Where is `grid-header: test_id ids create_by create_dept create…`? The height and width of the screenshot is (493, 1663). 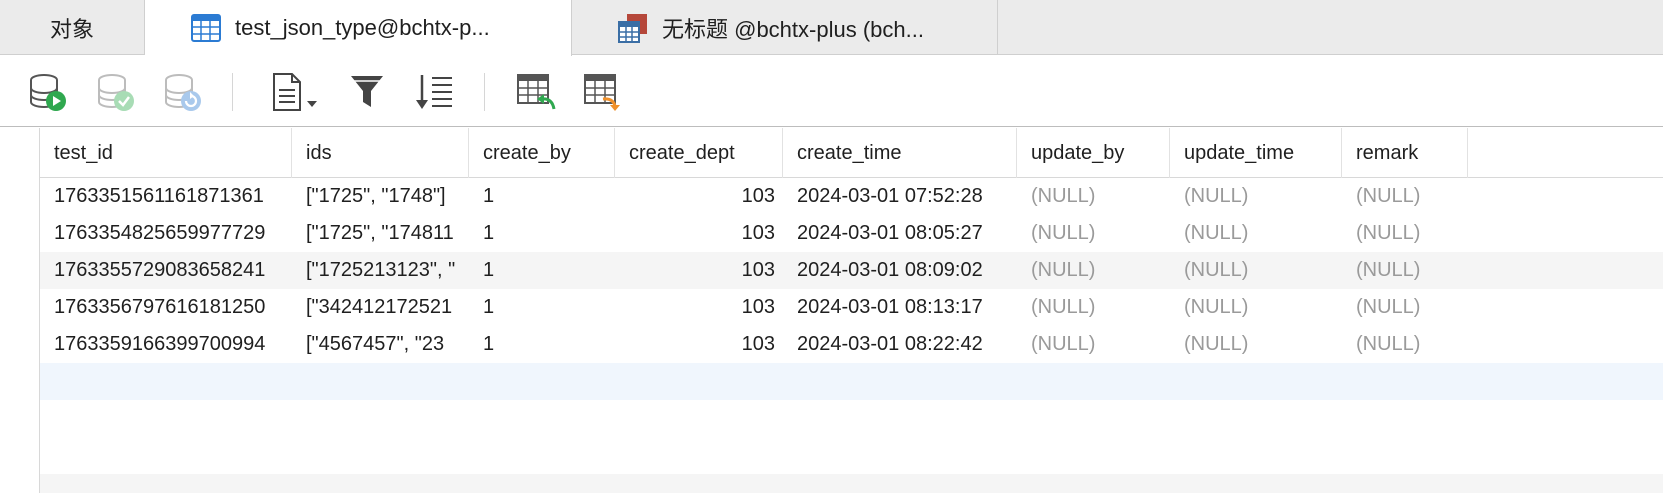 grid-header: test_id ids create_by create_dept create… is located at coordinates (851, 153).